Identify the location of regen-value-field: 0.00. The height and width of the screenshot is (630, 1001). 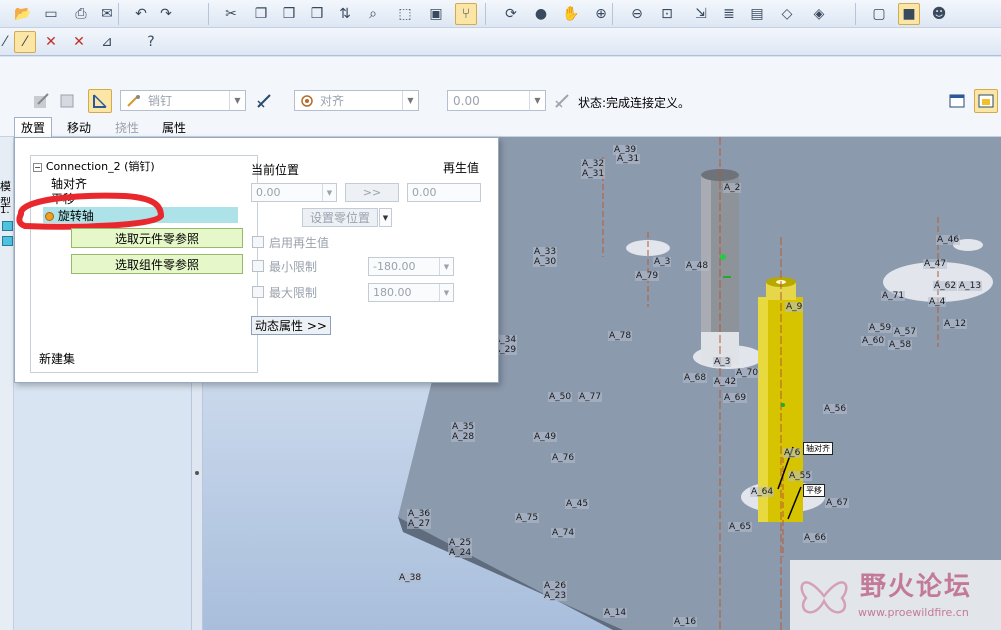
(444, 192).